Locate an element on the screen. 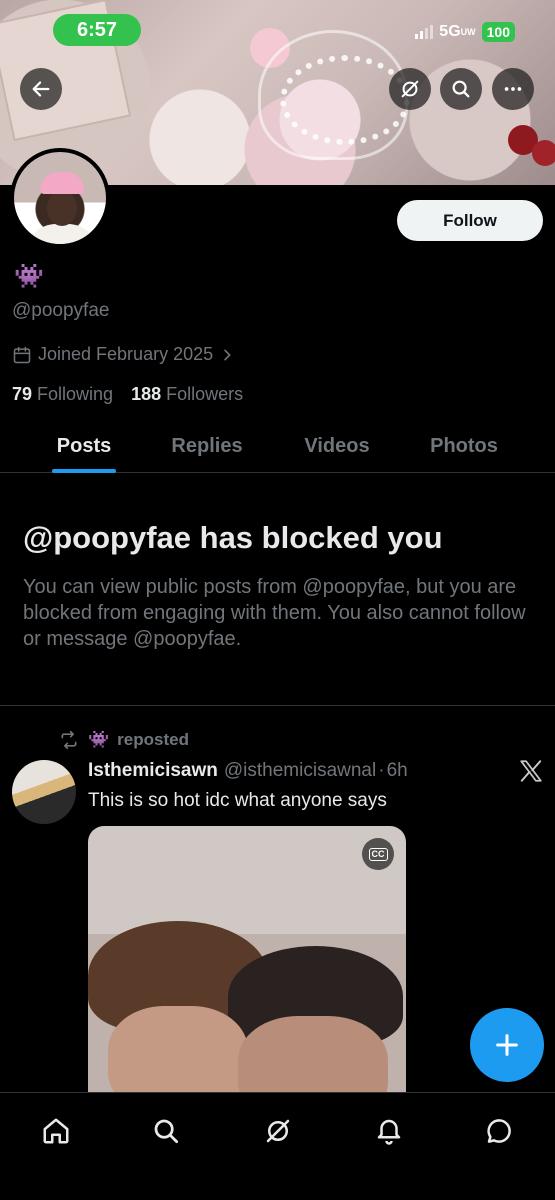 This screenshot has height=1200, width=555. chevron-right-icon is located at coordinates (227, 354).